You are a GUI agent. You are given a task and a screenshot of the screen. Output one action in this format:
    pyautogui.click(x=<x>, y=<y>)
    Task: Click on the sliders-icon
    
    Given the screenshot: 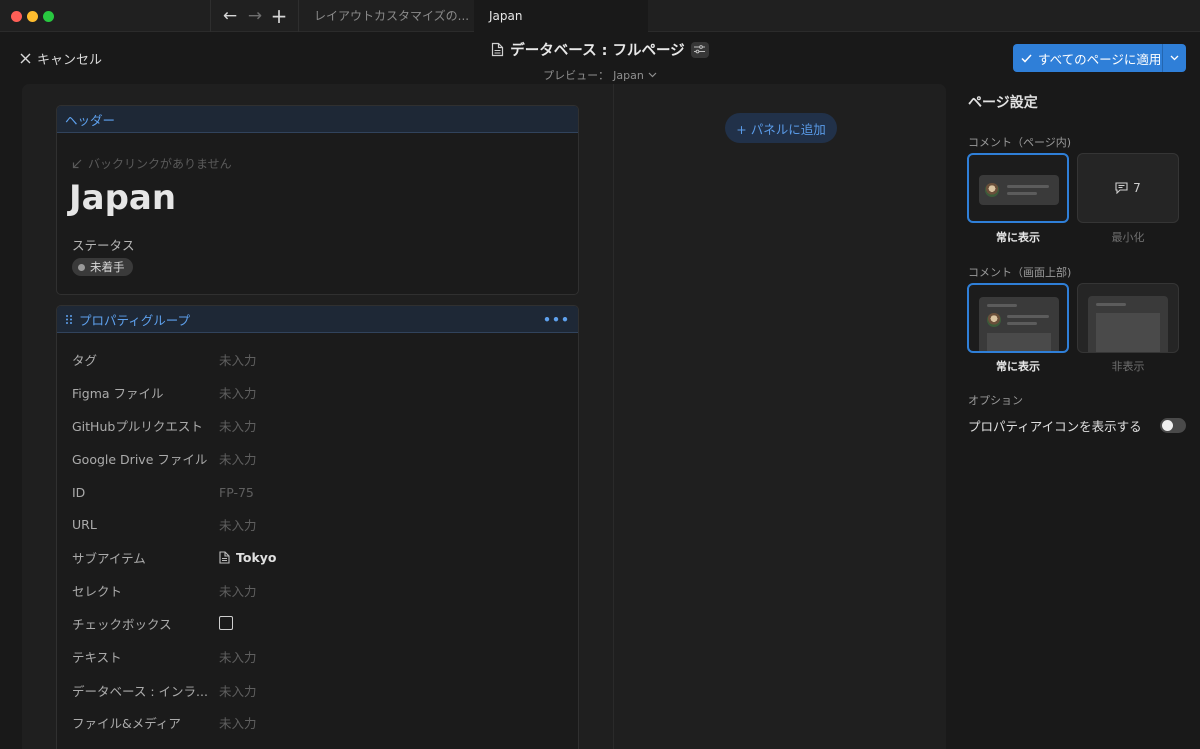 What is the action you would take?
    pyautogui.click(x=699, y=49)
    